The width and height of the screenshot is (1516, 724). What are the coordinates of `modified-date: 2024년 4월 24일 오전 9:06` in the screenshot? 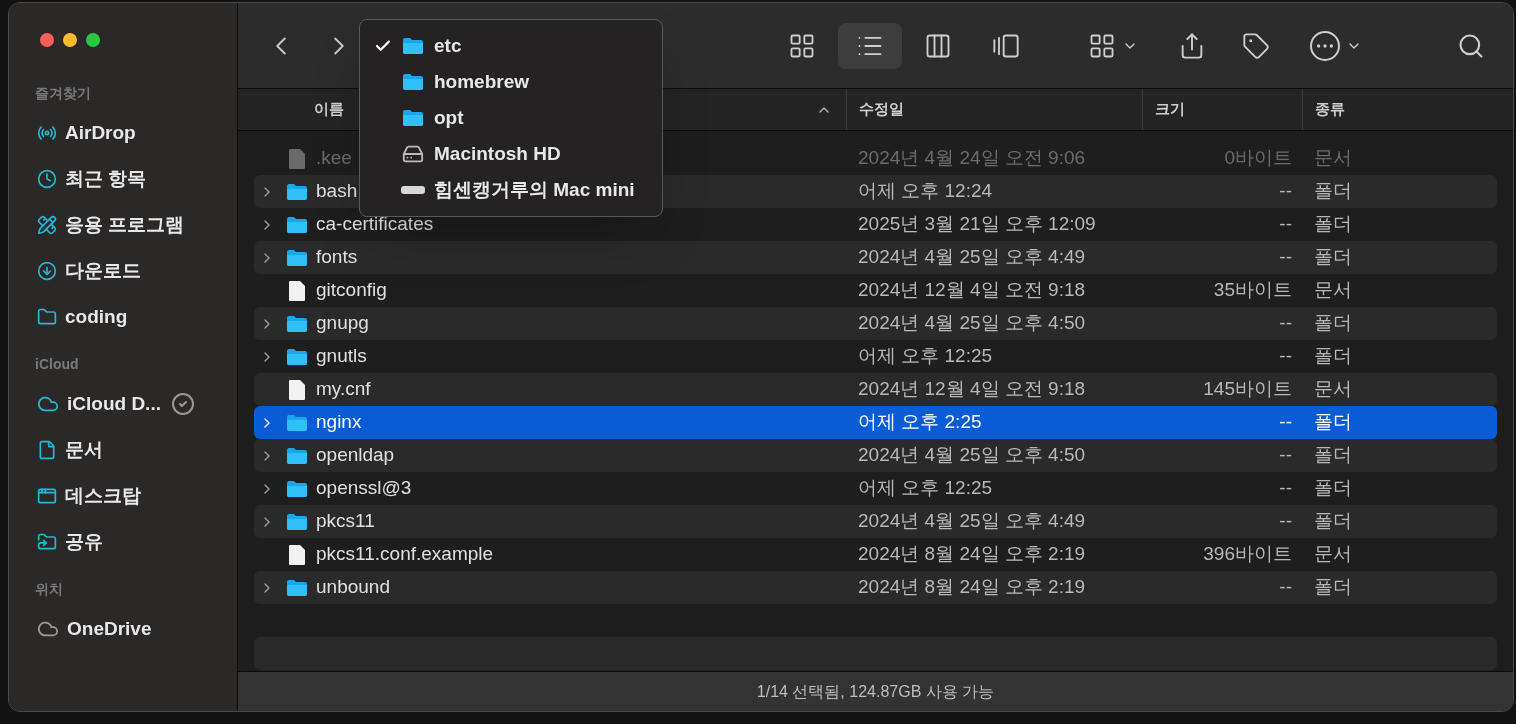 It's located at (972, 158).